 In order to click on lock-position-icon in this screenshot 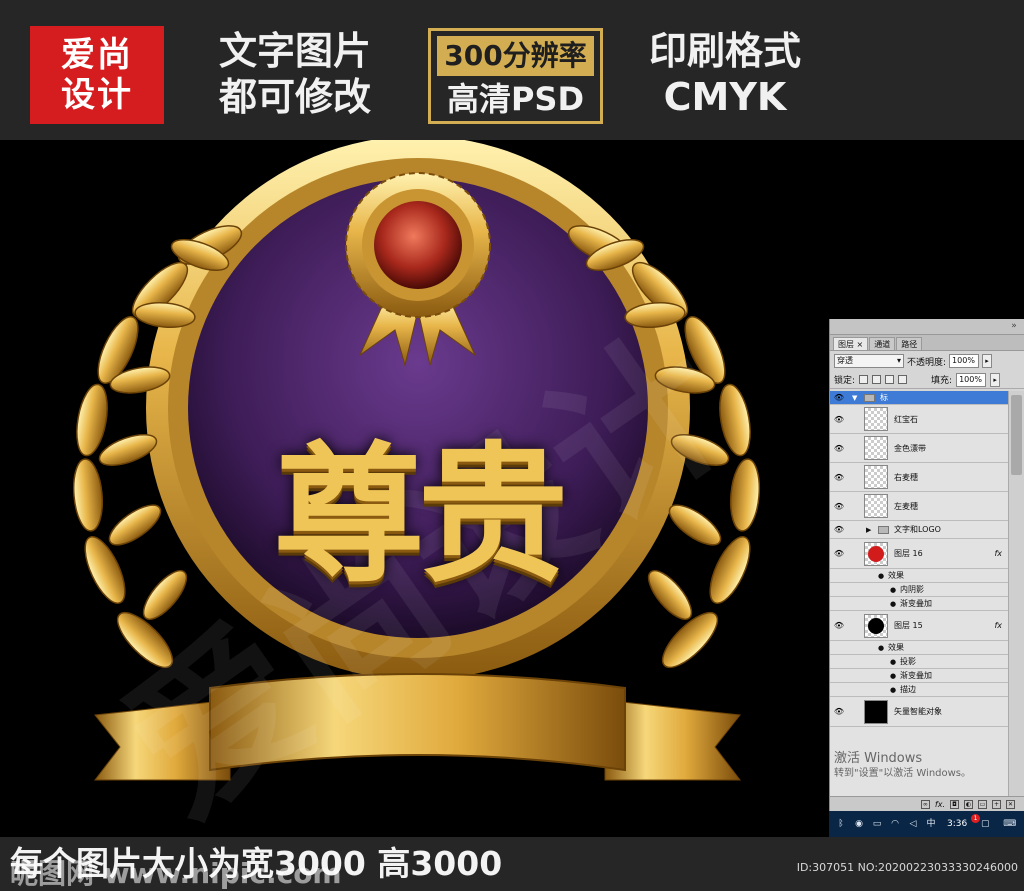, I will do `click(890, 379)`.